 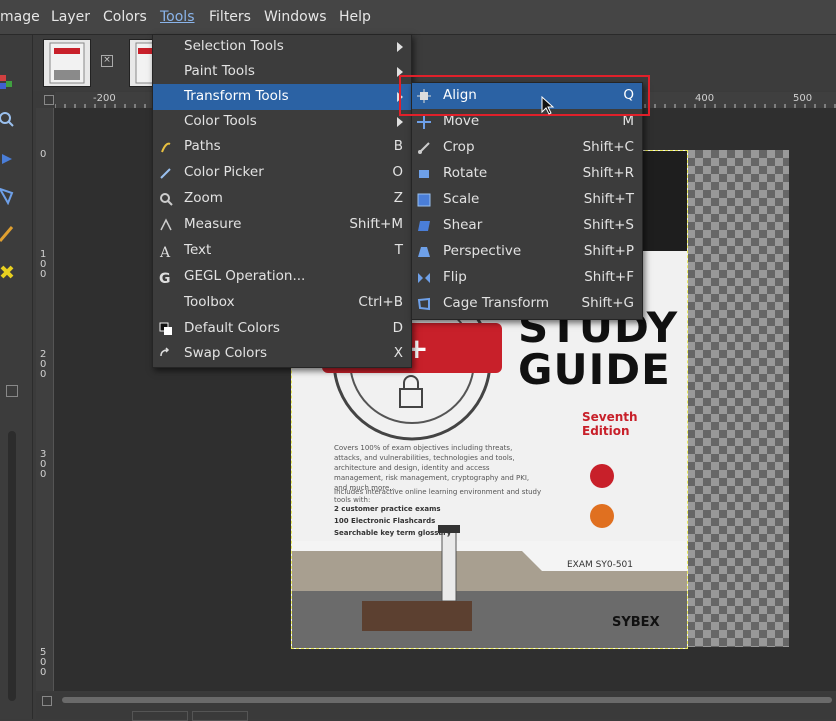 What do you see at coordinates (609, 277) in the screenshot?
I see `menu-item-shortcut: Shift+F` at bounding box center [609, 277].